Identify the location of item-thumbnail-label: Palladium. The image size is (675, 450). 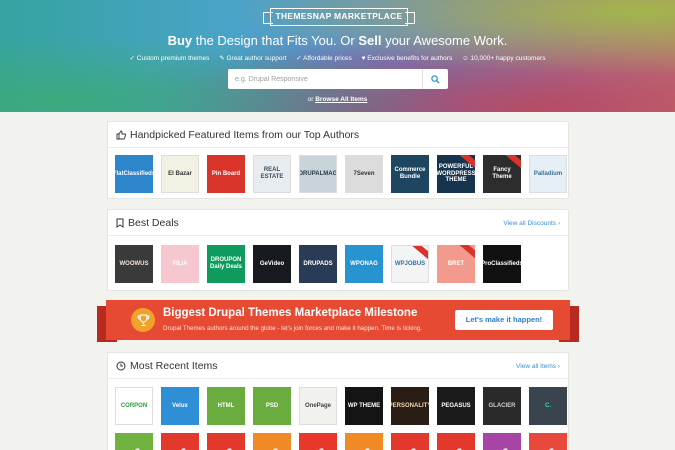
(548, 173).